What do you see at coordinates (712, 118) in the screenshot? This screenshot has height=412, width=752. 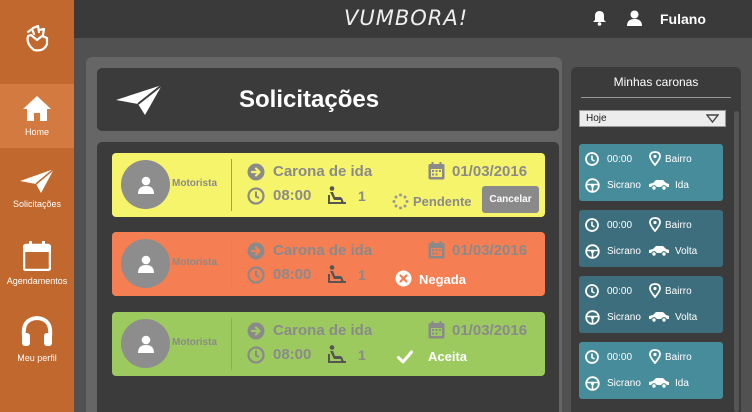 I see `triangle-down-icon` at bounding box center [712, 118].